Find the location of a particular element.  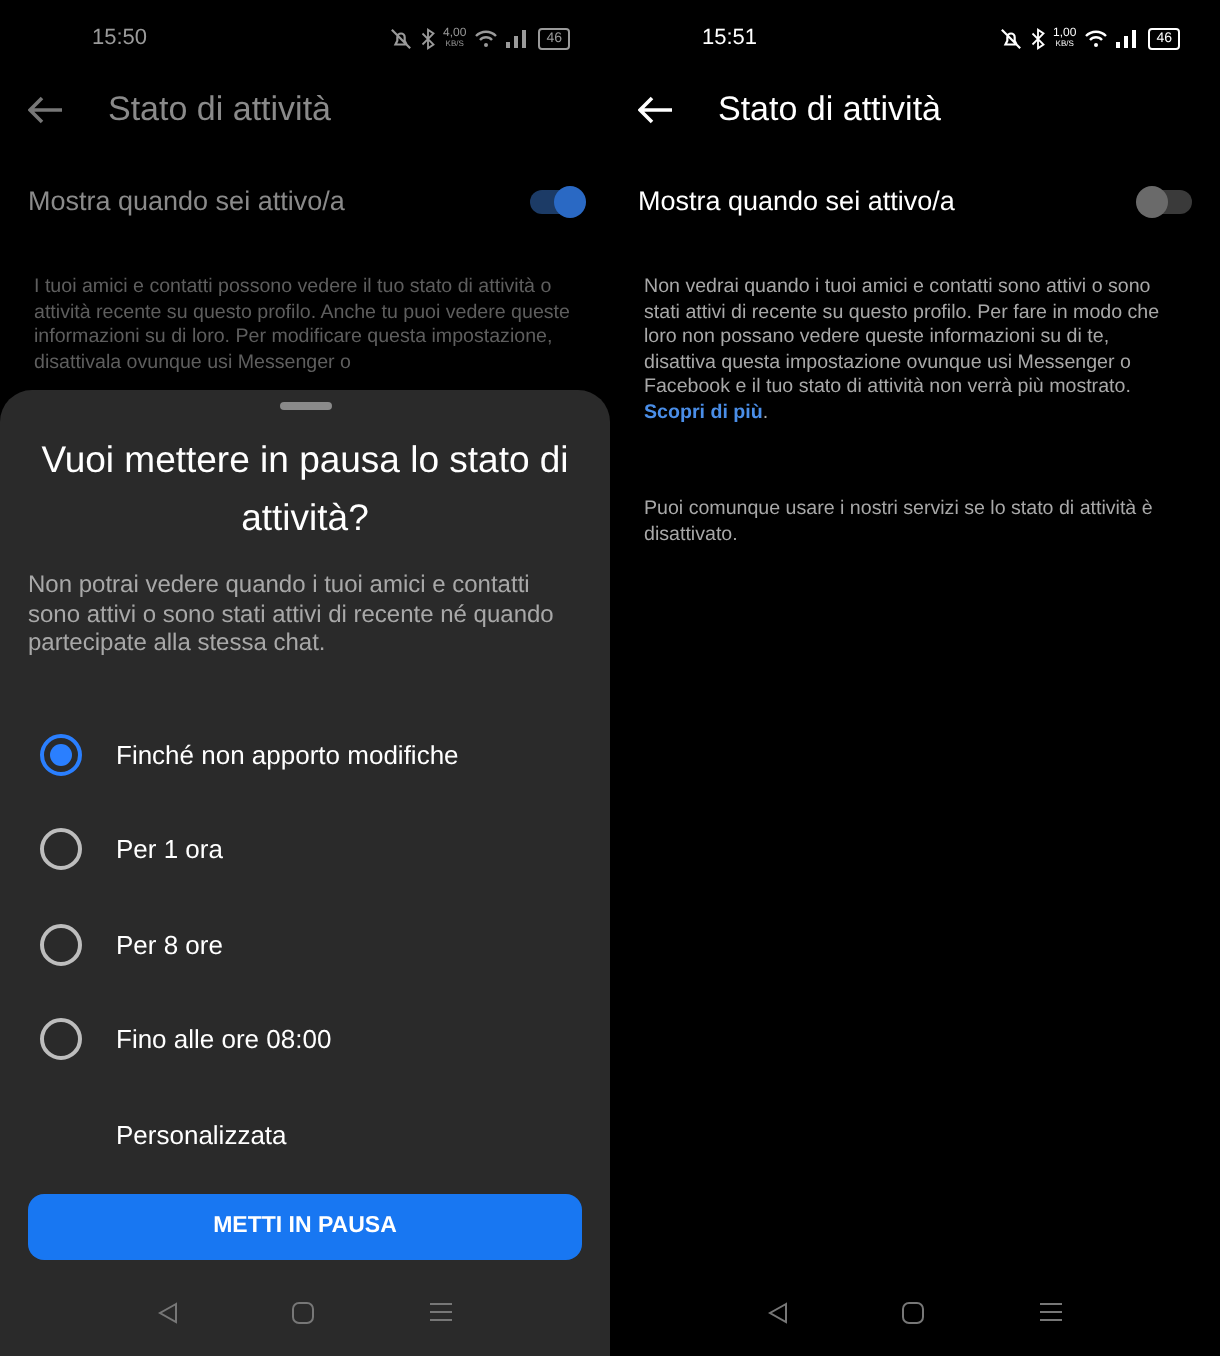

pause-option: Per 1 ora is located at coordinates (305, 849).